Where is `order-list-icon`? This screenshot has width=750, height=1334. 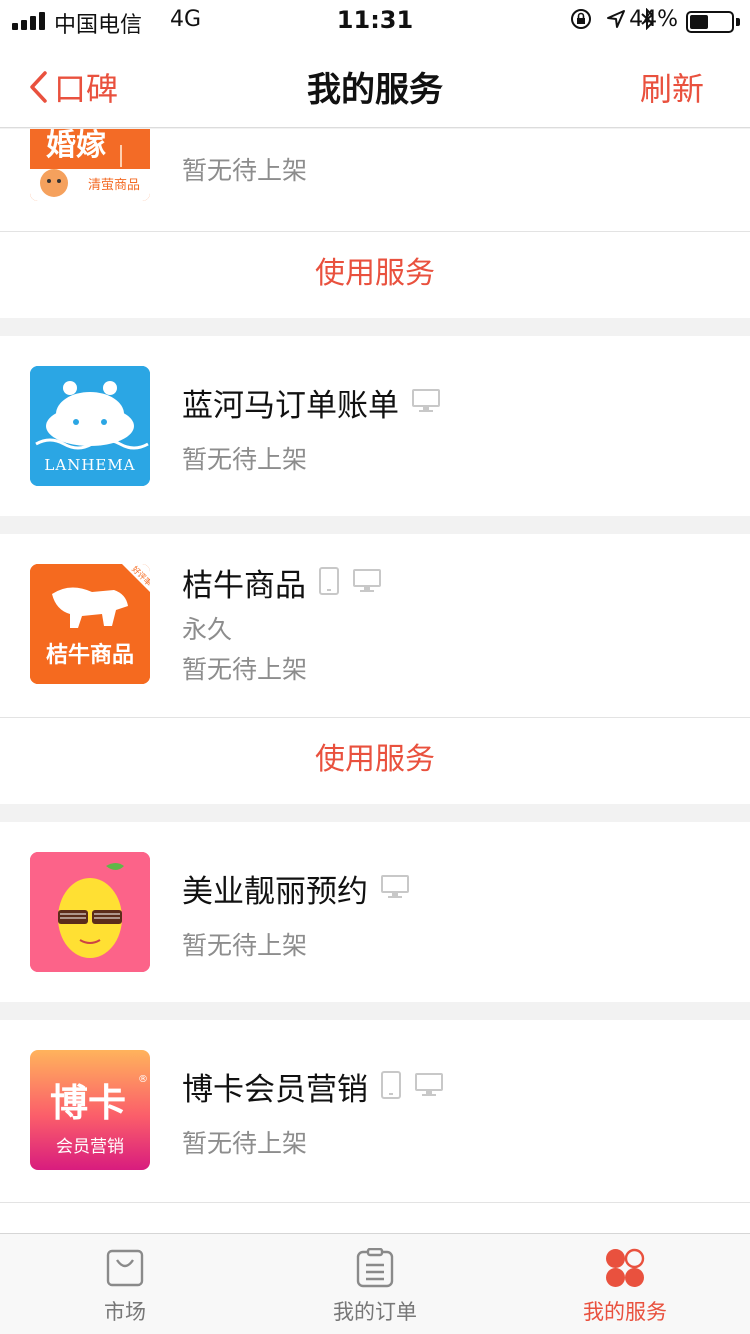 order-list-icon is located at coordinates (375, 1268).